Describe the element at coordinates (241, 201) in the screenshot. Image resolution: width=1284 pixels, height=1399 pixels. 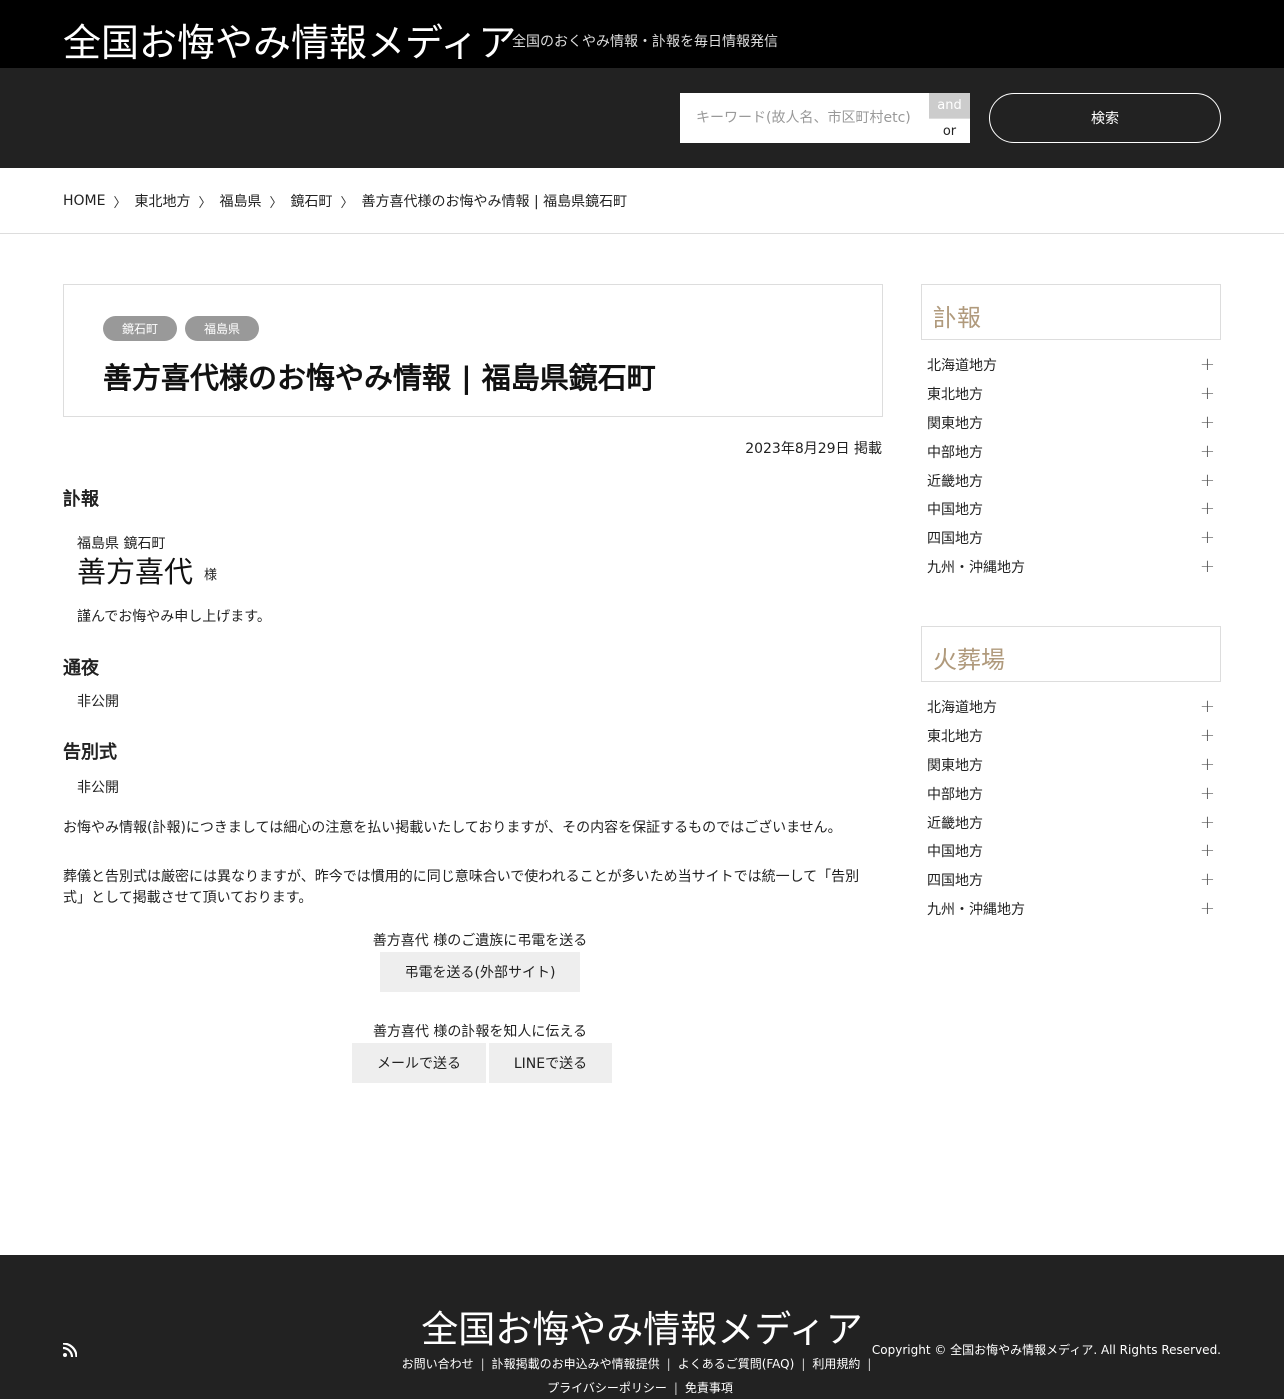
I see `breadcrumb-prefecture: 福島県` at that location.